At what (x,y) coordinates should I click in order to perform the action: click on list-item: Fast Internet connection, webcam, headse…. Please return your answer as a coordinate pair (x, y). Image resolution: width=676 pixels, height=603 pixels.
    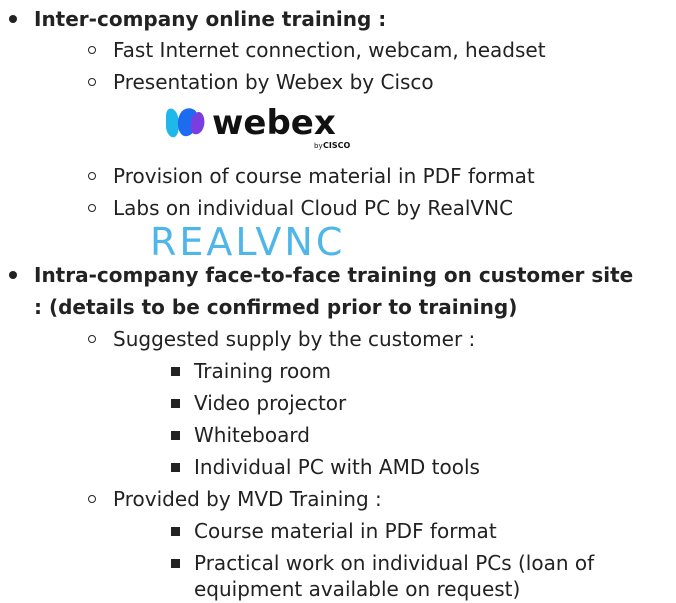
    Looking at the image, I should click on (329, 50).